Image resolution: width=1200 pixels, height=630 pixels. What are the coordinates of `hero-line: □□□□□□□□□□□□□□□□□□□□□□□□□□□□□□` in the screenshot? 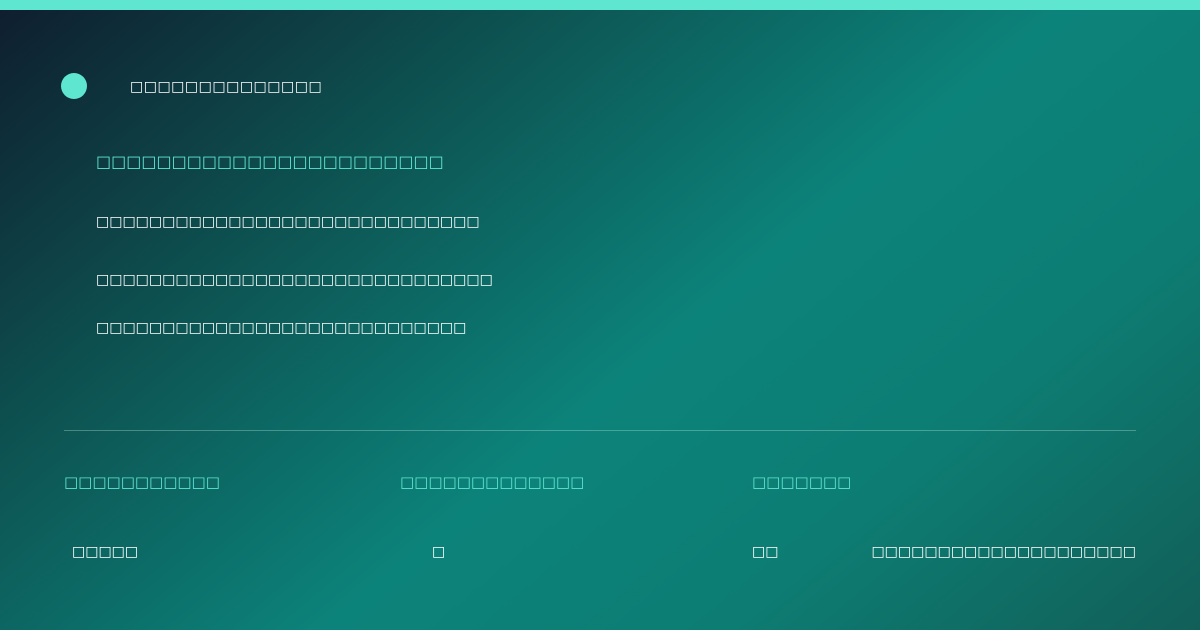 It's located at (294, 280).